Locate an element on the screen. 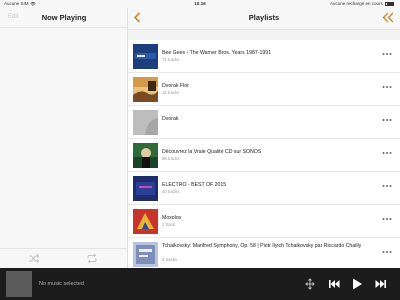 The height and width of the screenshot is (300, 400). next-icon is located at coordinates (381, 284).